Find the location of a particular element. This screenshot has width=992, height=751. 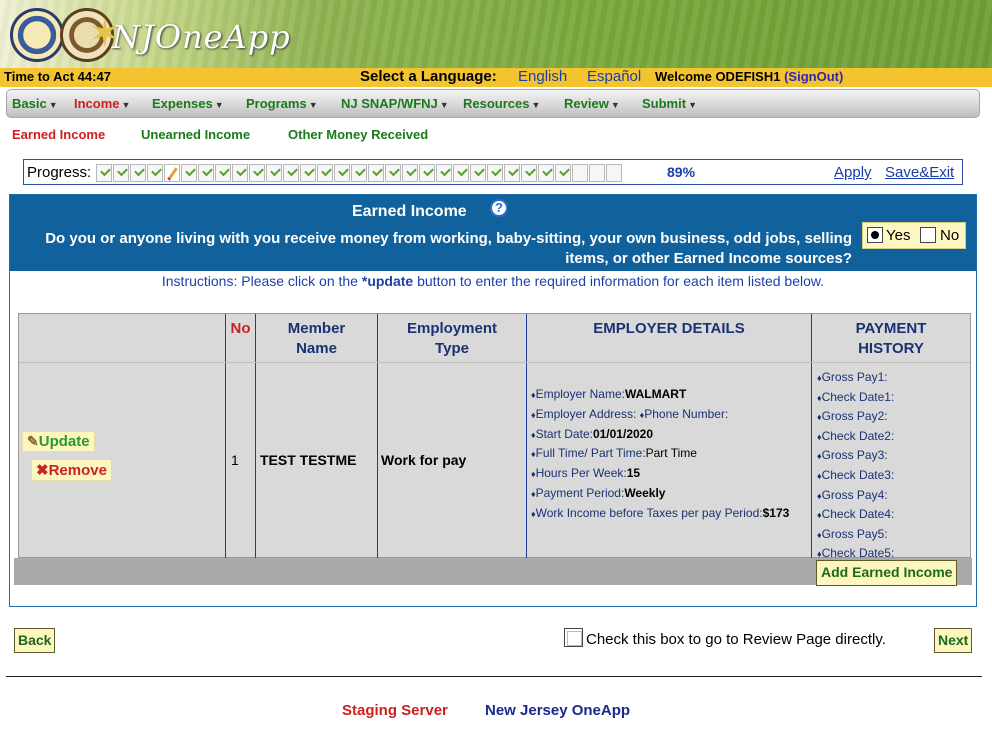

payment-history-line: ♦Gross Pay4: is located at coordinates (892, 496).